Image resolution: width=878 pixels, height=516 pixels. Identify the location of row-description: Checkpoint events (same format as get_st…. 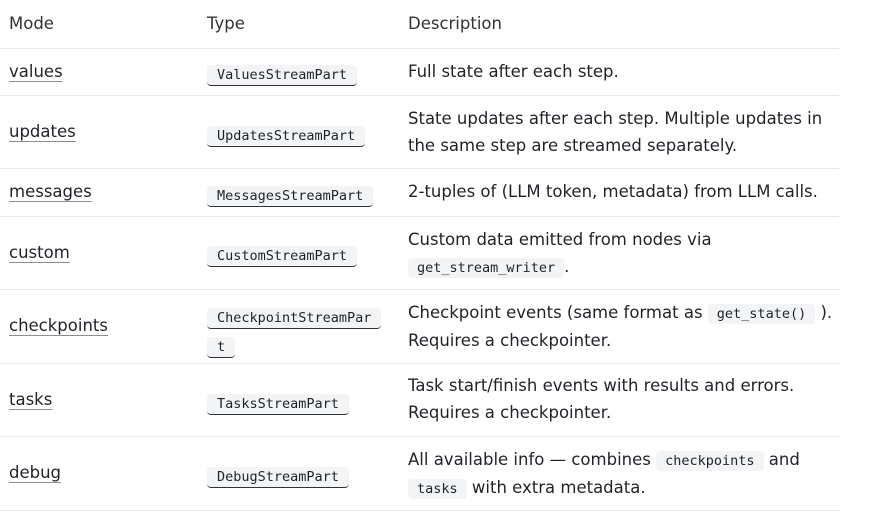
(628, 327).